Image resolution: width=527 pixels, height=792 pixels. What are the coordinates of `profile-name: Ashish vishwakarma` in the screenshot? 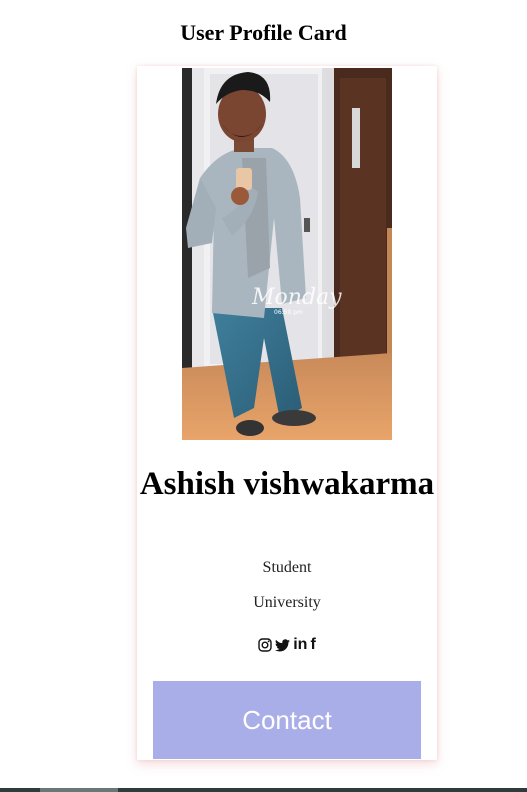 It's located at (287, 484).